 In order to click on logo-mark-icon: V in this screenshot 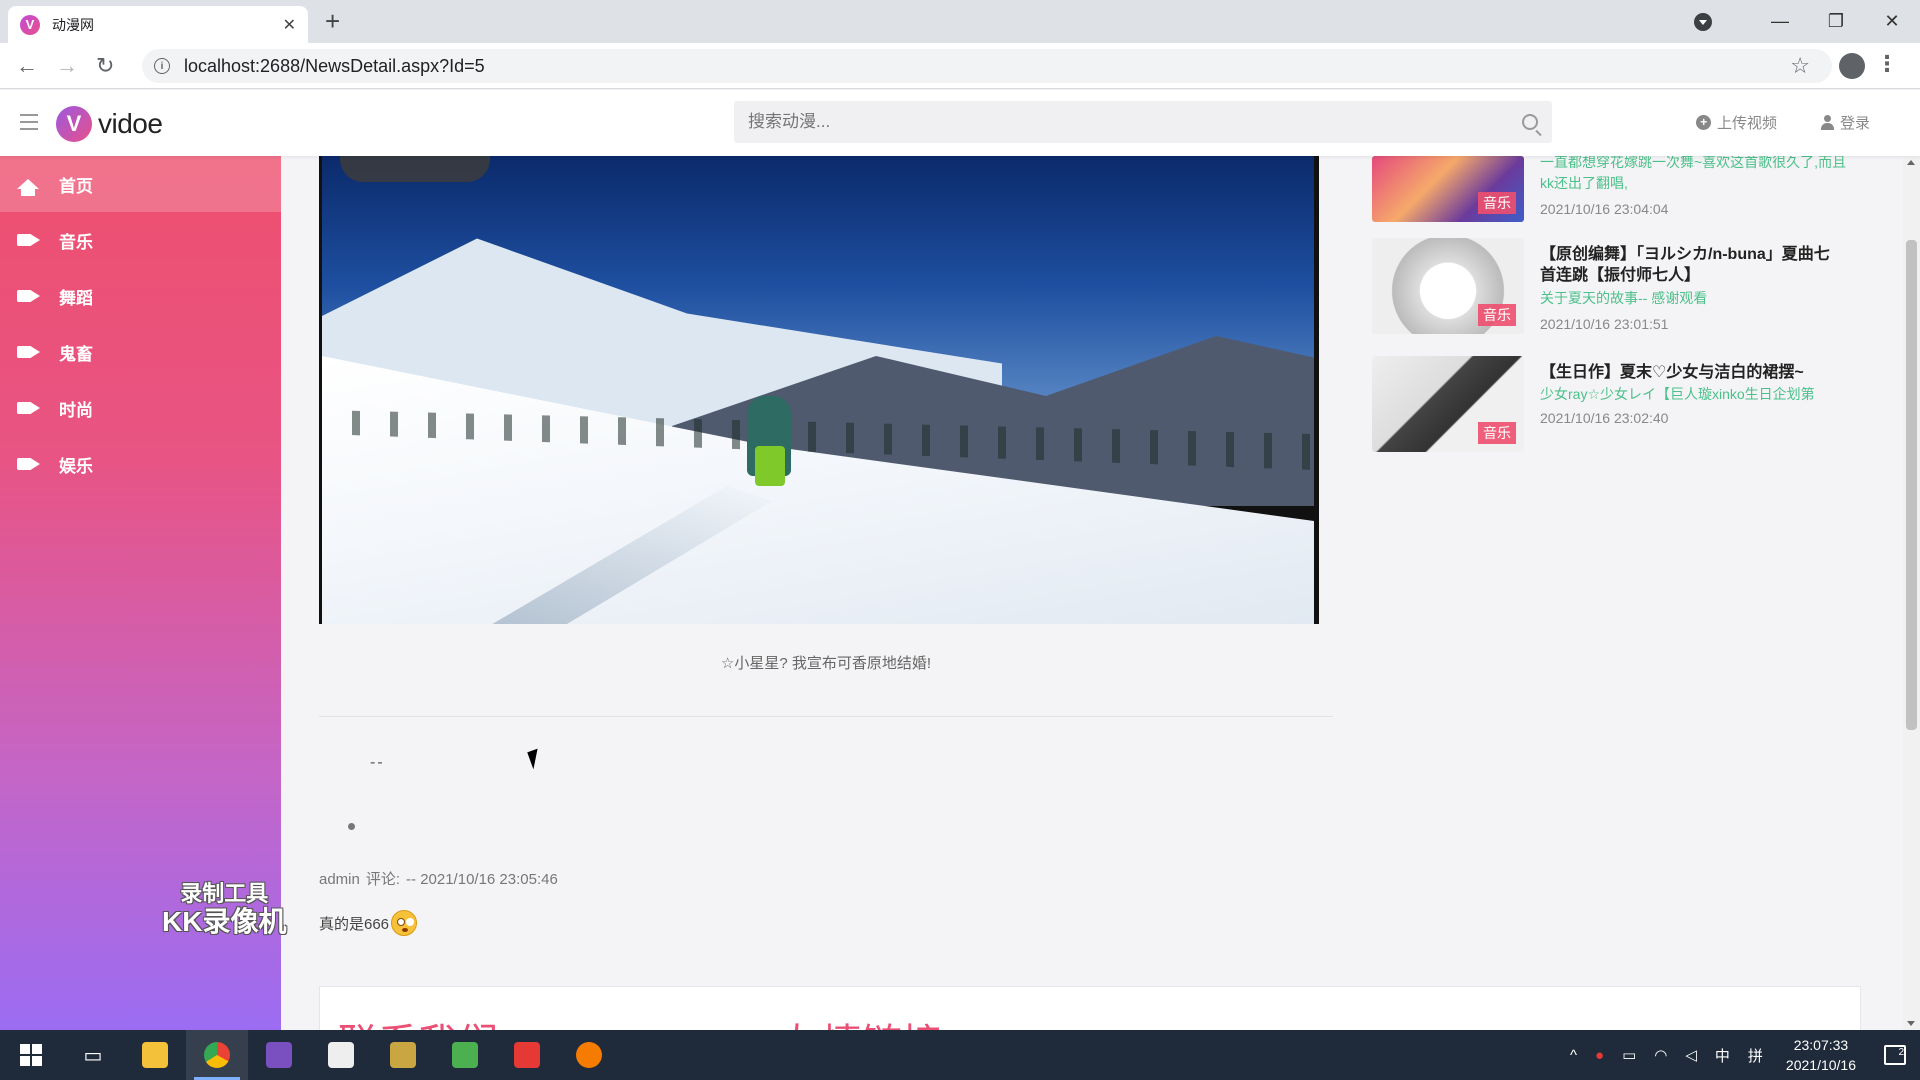, I will do `click(74, 124)`.